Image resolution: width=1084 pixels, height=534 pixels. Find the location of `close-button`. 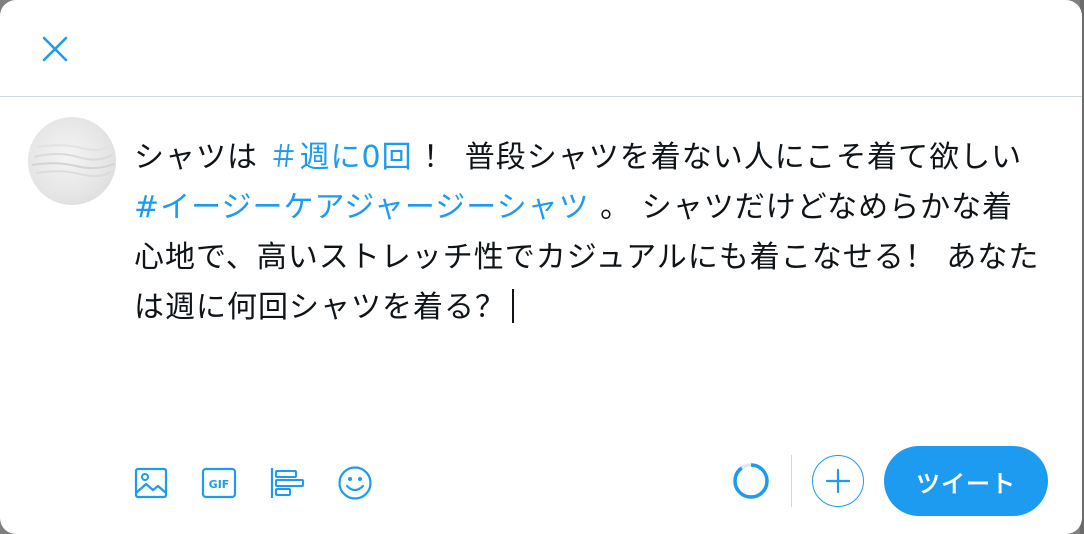

close-button is located at coordinates (55, 49).